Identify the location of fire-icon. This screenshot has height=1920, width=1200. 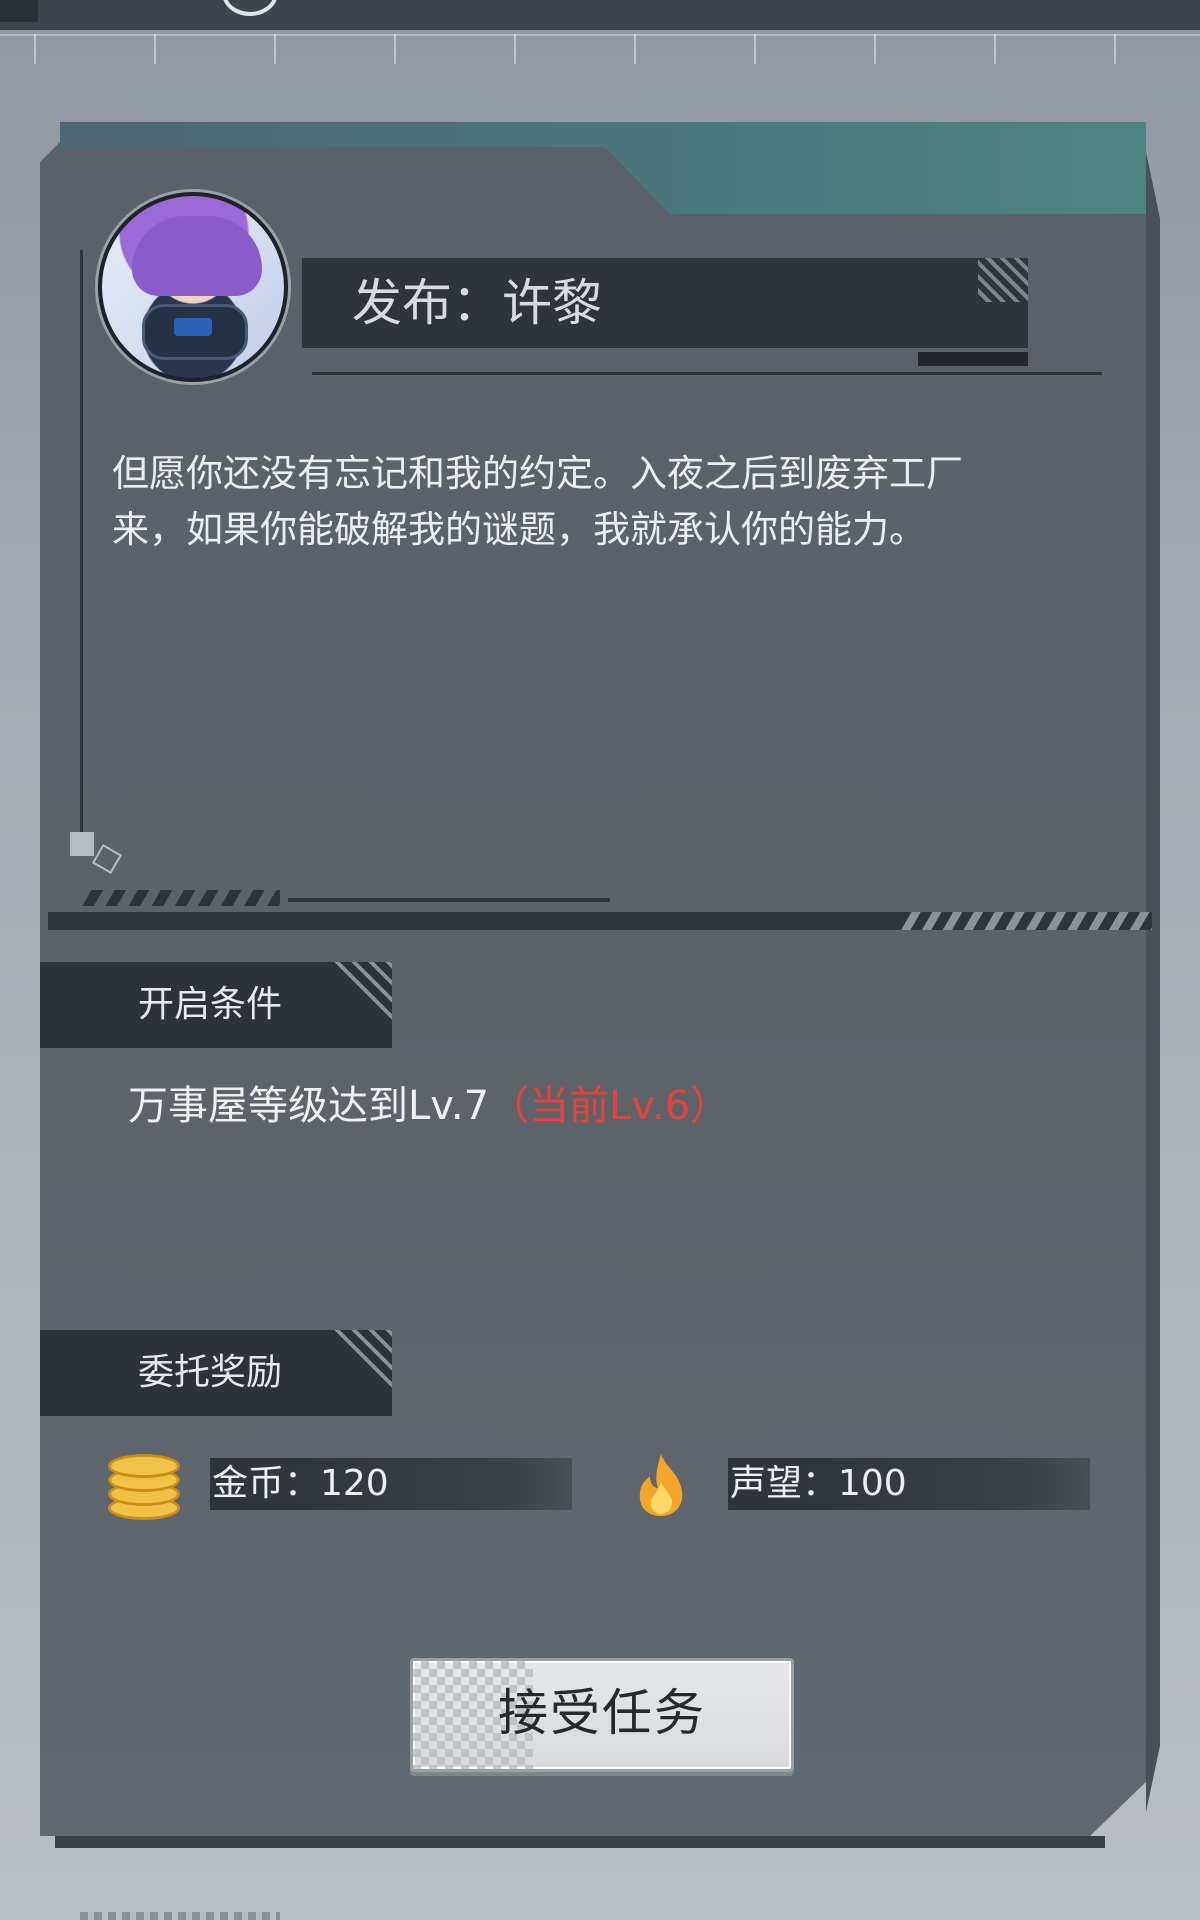
(661, 1485).